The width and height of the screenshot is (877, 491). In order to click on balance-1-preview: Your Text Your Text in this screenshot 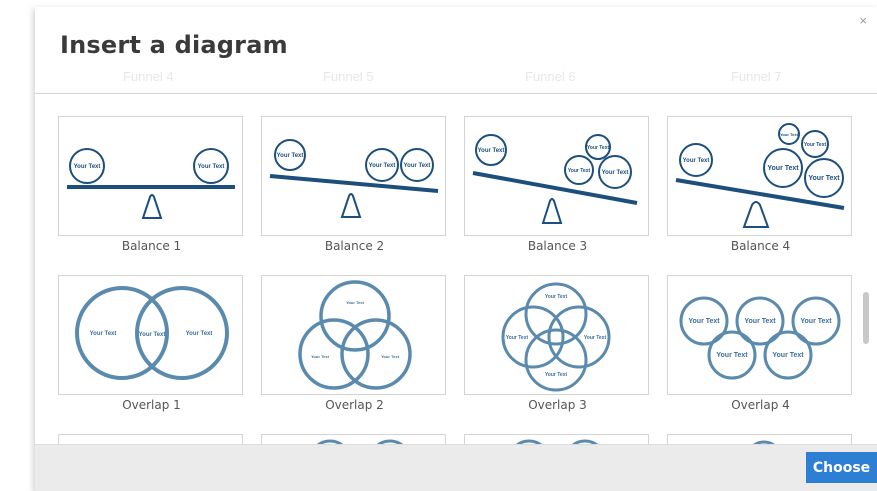, I will do `click(151, 183)`.